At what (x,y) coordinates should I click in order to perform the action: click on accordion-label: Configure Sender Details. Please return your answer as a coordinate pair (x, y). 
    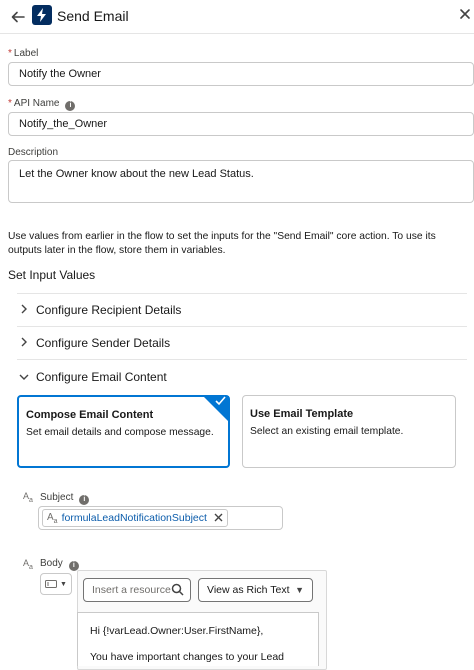
    Looking at the image, I should click on (103, 343).